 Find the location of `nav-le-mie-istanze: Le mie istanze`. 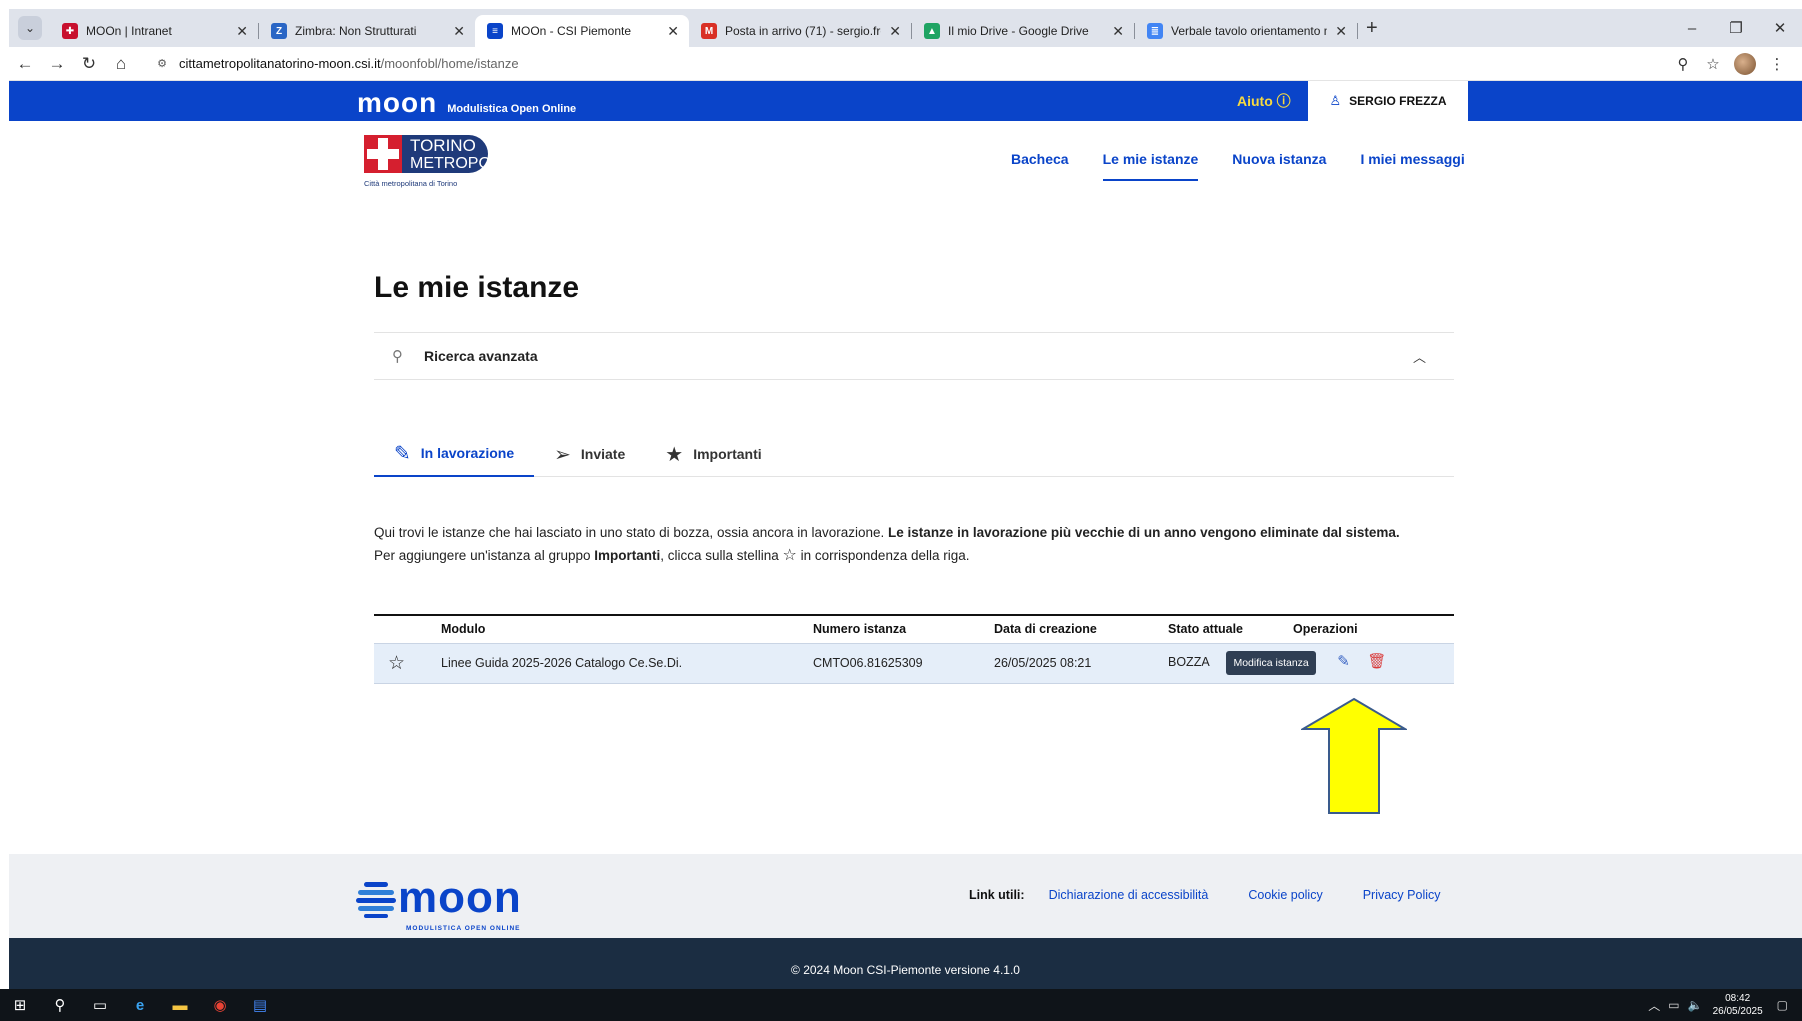

nav-le-mie-istanze: Le mie istanze is located at coordinates (1150, 166).